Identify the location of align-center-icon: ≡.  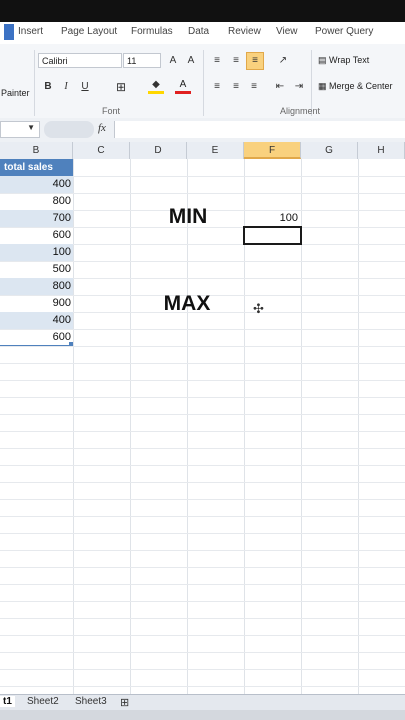
(236, 87).